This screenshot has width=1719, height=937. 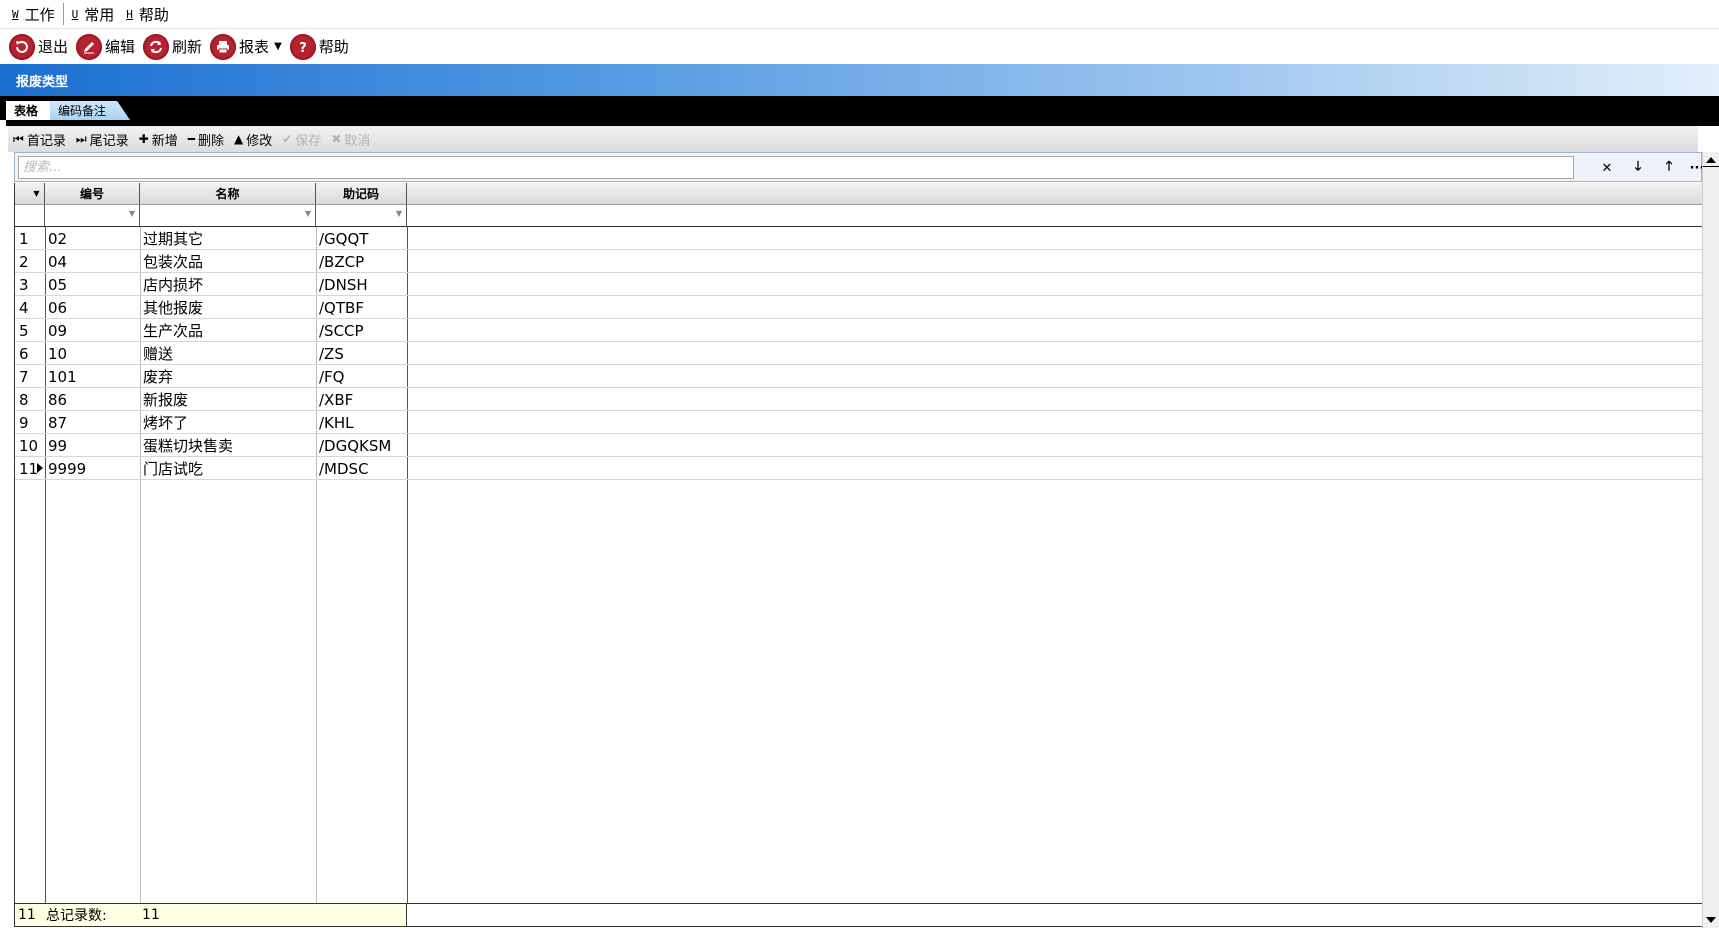 What do you see at coordinates (254, 47) in the screenshot?
I see `report-label: 报表` at bounding box center [254, 47].